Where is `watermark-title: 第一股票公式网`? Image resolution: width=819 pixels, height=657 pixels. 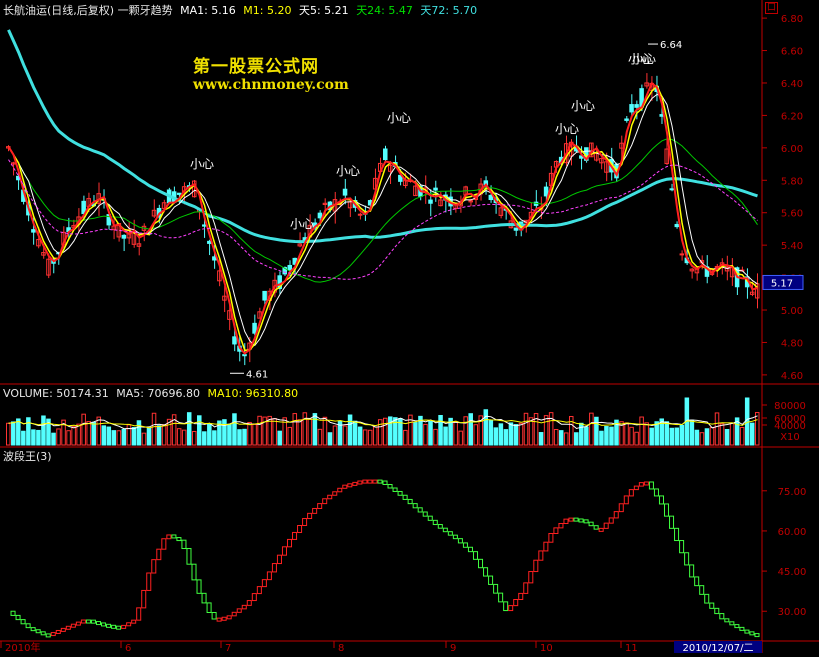 watermark-title: 第一股票公式网 is located at coordinates (256, 67).